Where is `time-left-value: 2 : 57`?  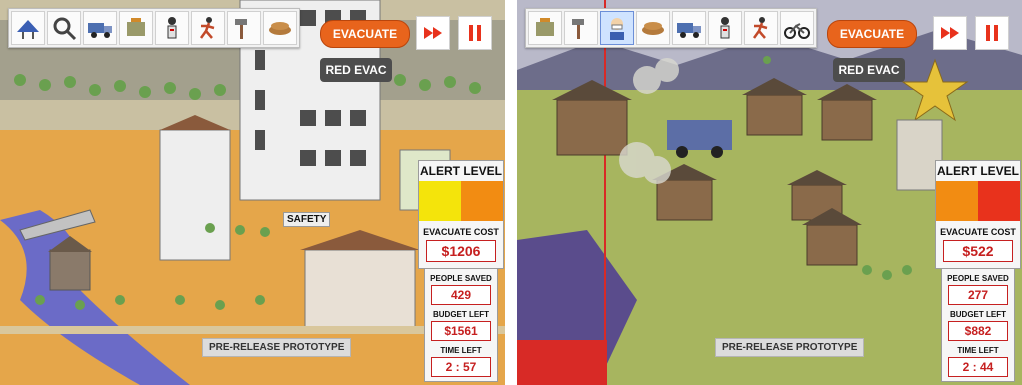 time-left-value: 2 : 57 is located at coordinates (461, 367).